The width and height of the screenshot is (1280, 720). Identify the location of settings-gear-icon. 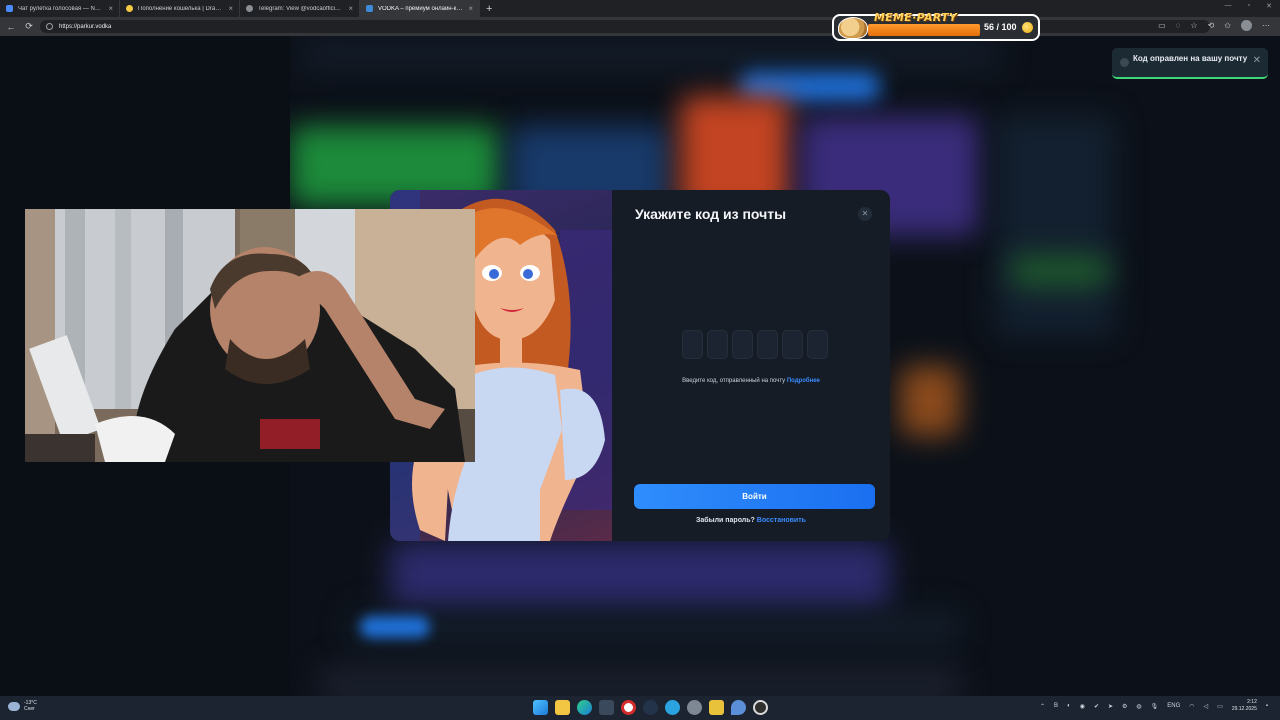
(694, 707).